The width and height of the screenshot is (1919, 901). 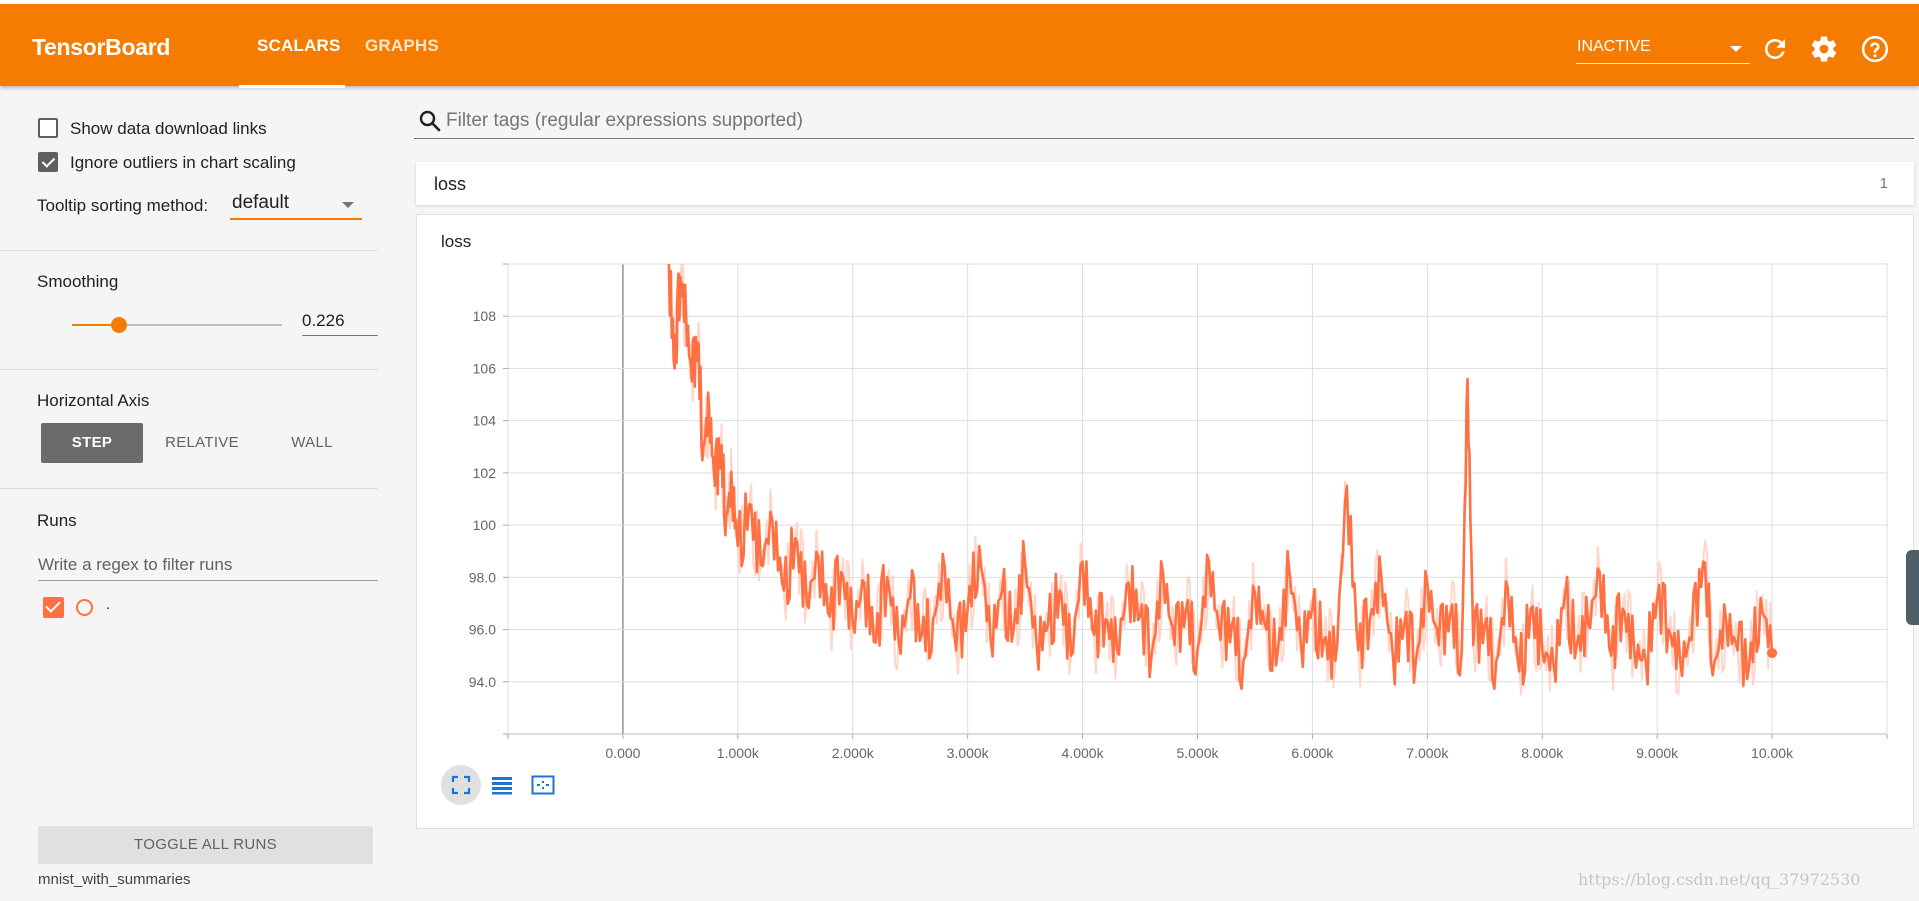 I want to click on x-tick-label: 5.000k, so click(x=1197, y=753).